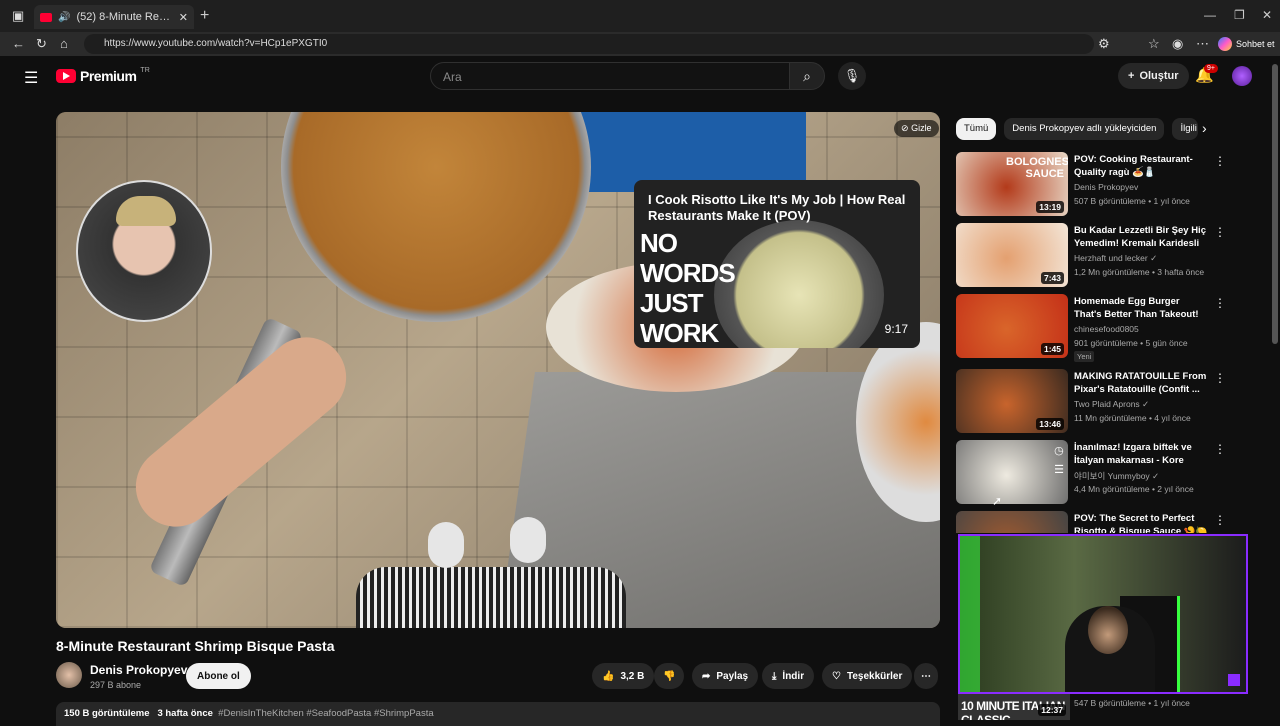 The height and width of the screenshot is (726, 1280). I want to click on like-button: 👍 3,2 B, so click(623, 676).